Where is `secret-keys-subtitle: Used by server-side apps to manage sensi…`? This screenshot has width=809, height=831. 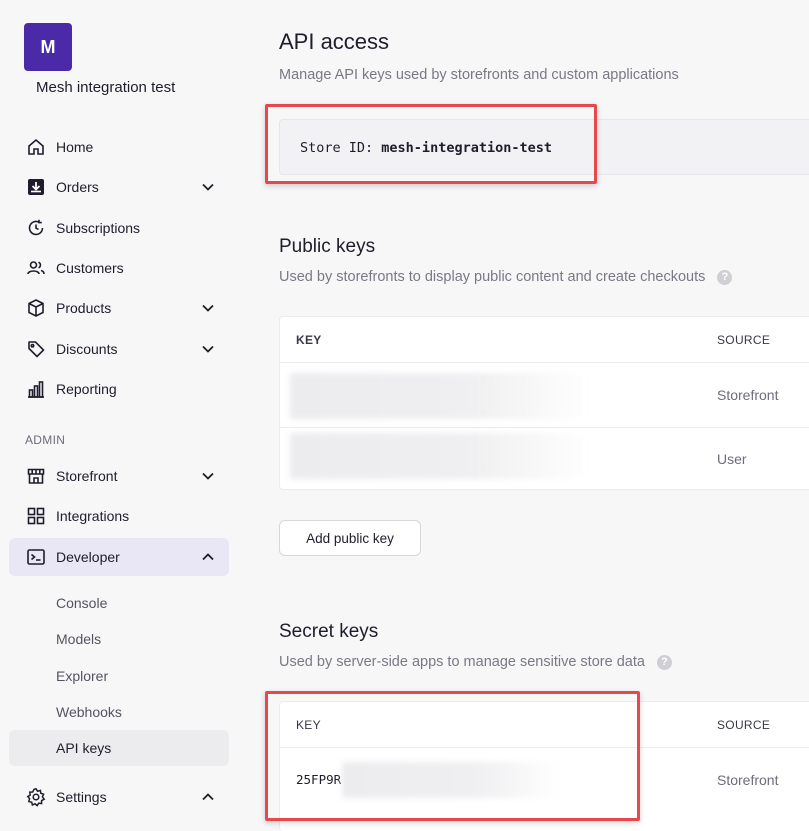
secret-keys-subtitle: Used by server-side apps to manage sensi… is located at coordinates (475, 662).